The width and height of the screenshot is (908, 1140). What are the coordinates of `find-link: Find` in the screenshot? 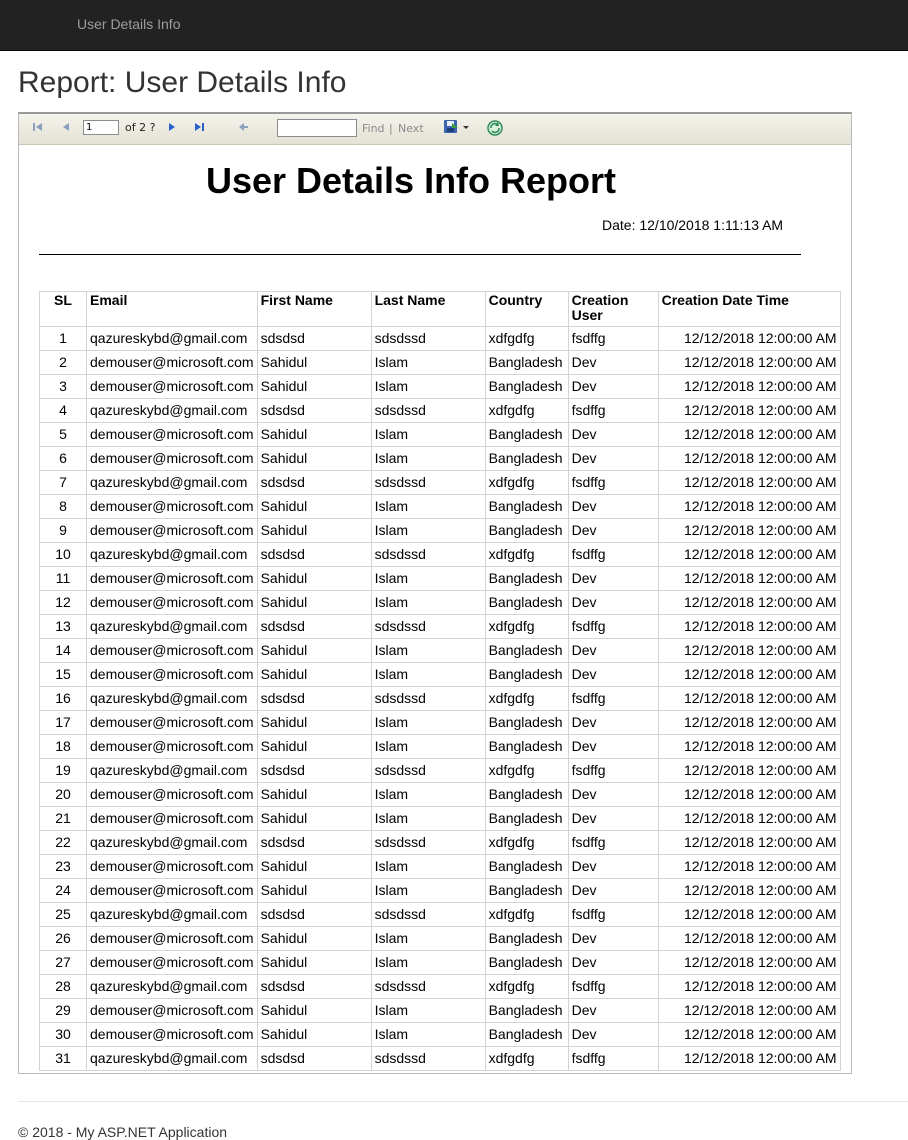 It's located at (373, 128).